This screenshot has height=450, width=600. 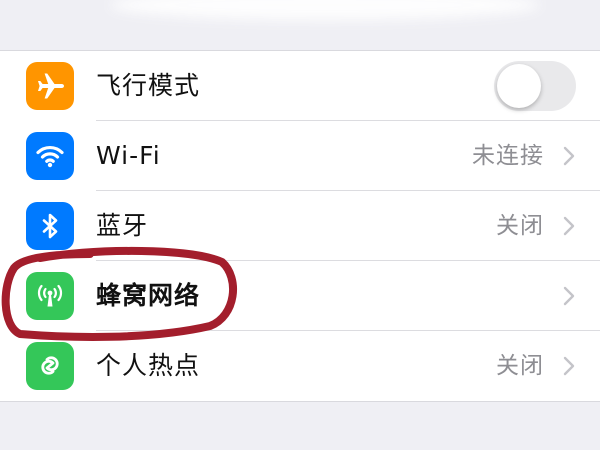 What do you see at coordinates (50, 226) in the screenshot?
I see `bluetooth-icon` at bounding box center [50, 226].